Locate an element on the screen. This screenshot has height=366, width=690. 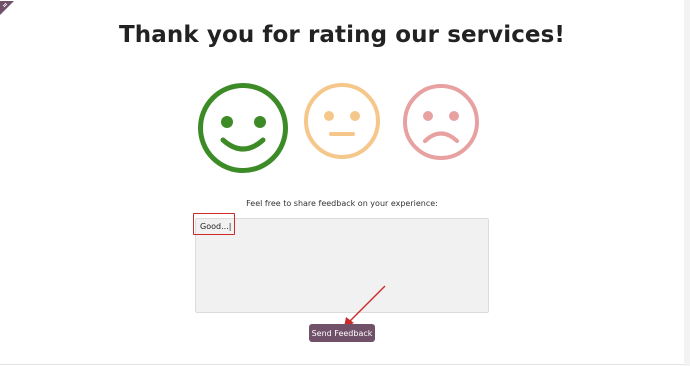
send-feedback-button: Send Feedback is located at coordinates (342, 333).